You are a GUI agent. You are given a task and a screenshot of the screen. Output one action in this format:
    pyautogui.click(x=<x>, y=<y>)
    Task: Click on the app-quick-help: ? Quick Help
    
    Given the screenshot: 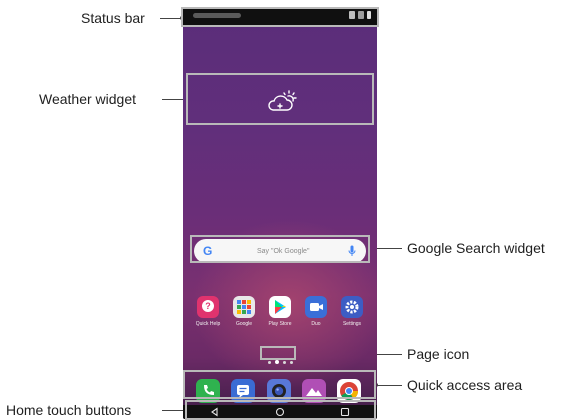 What is the action you would take?
    pyautogui.click(x=208, y=311)
    